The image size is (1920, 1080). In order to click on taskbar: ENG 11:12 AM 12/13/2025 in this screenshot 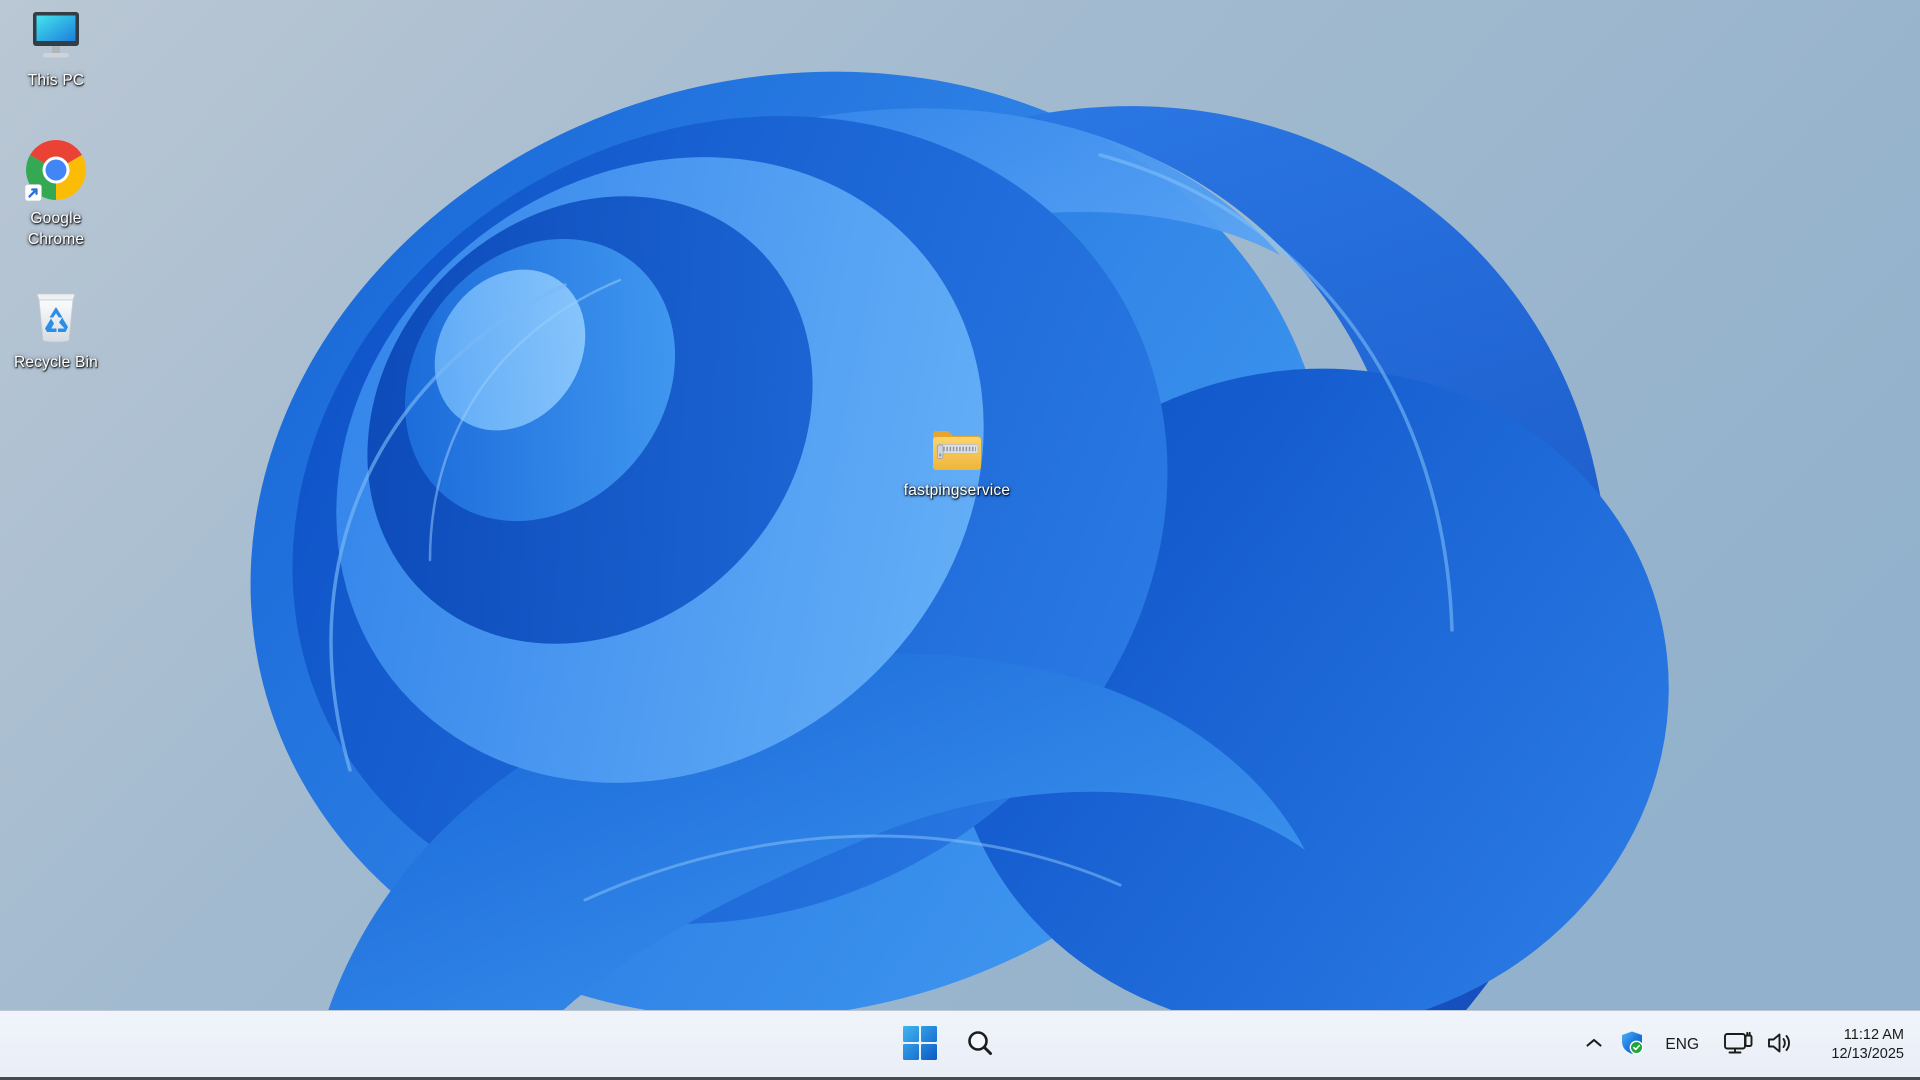, I will do `click(960, 1045)`.